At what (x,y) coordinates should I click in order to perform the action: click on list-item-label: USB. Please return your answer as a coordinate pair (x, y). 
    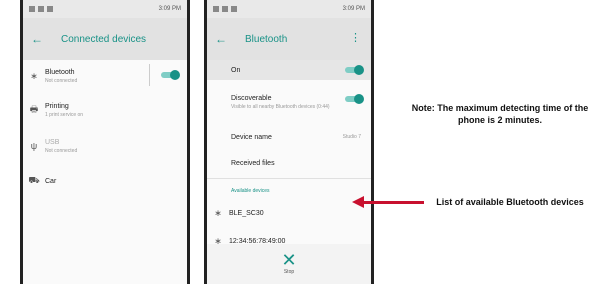
    Looking at the image, I should click on (52, 142).